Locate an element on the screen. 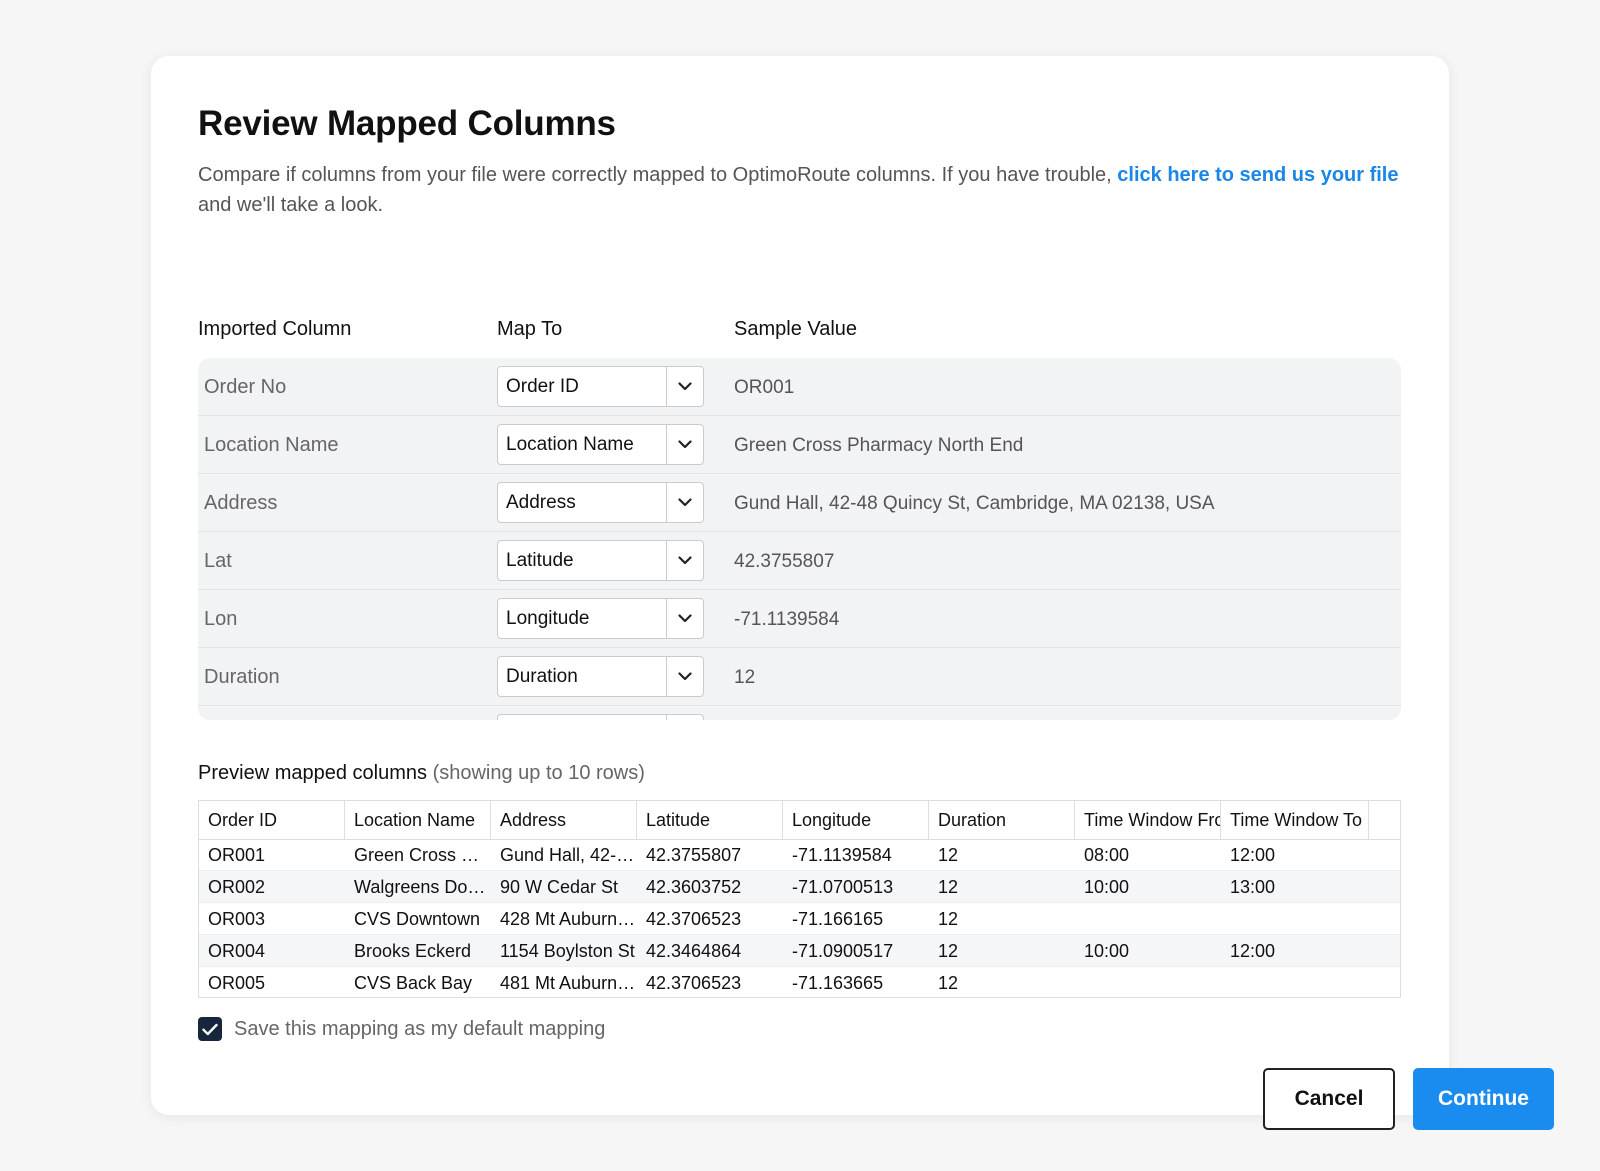 The height and width of the screenshot is (1171, 1600). preview-cell: 481 Mt Auburn St is located at coordinates (568, 983).